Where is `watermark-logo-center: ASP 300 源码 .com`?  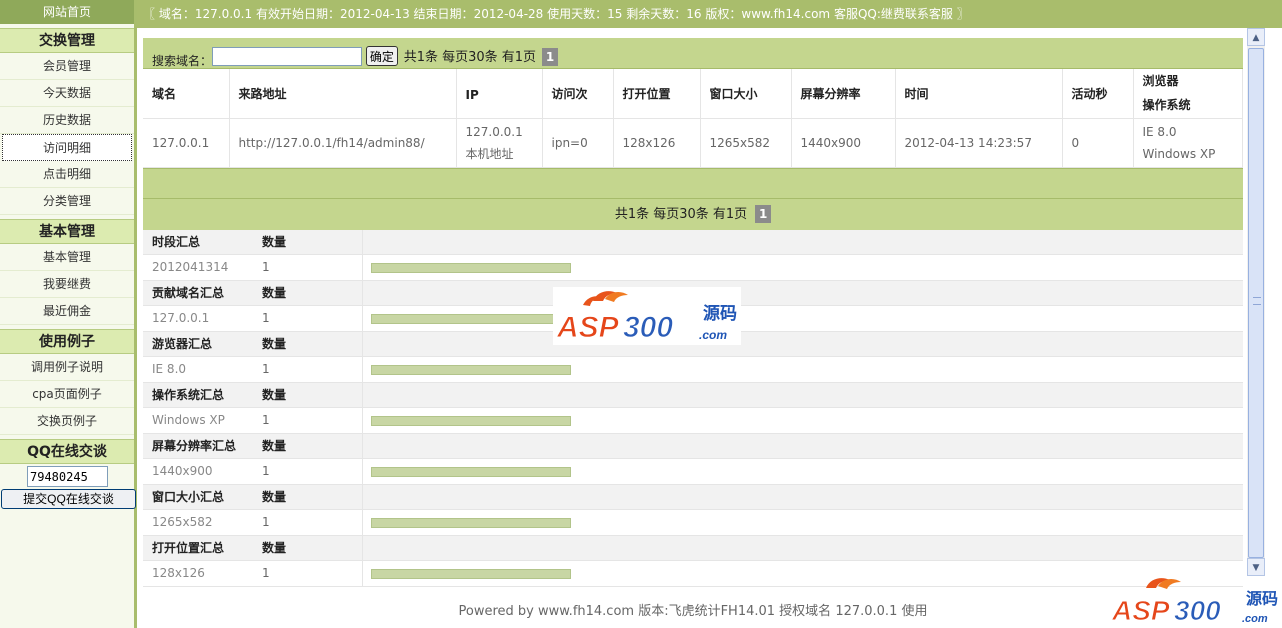
watermark-logo-center: ASP 300 源码 .com is located at coordinates (647, 316).